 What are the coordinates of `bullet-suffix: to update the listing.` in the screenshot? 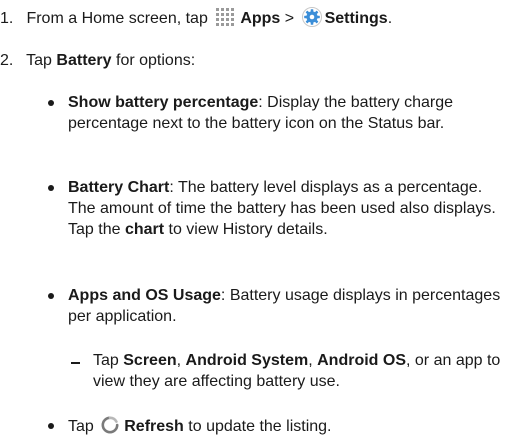 It's located at (260, 426).